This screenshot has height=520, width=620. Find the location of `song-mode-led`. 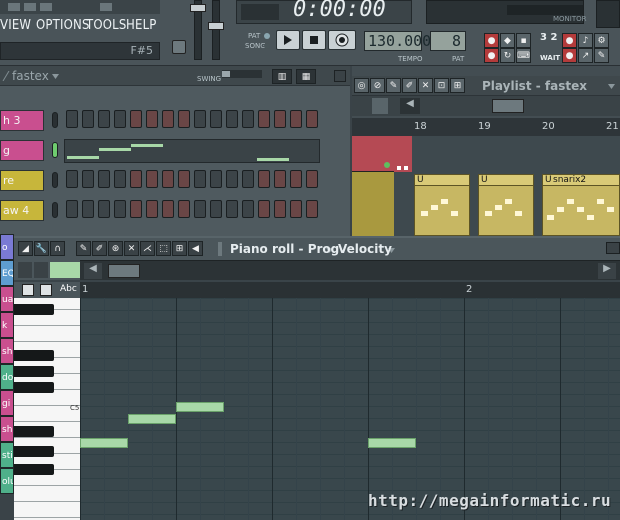

song-mode-led is located at coordinates (267, 46).